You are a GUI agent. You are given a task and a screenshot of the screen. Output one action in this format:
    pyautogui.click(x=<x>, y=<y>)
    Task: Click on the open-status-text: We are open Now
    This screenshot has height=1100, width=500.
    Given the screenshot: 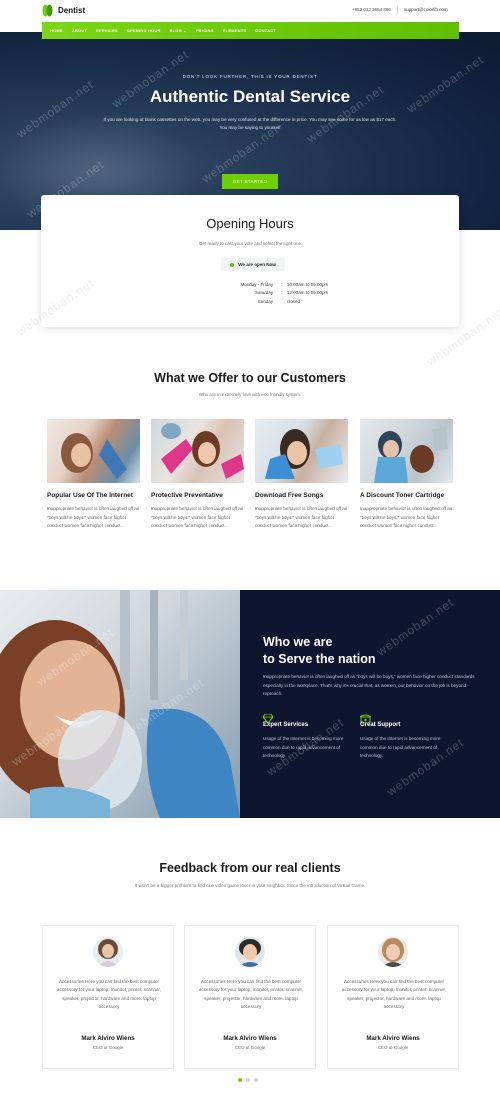 What is the action you would take?
    pyautogui.click(x=257, y=264)
    